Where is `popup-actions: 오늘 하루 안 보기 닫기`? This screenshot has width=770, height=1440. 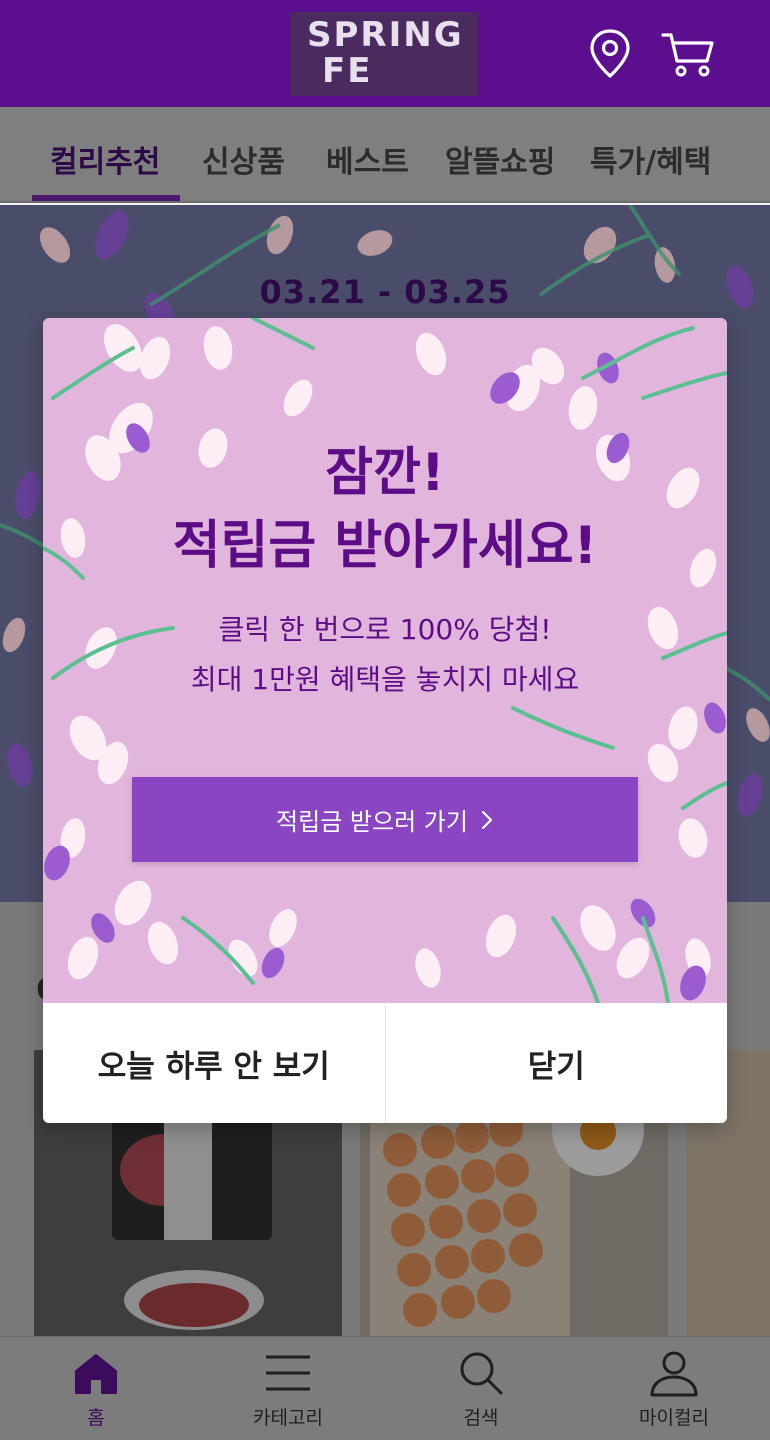
popup-actions: 오늘 하루 안 보기 닫기 is located at coordinates (385, 1063).